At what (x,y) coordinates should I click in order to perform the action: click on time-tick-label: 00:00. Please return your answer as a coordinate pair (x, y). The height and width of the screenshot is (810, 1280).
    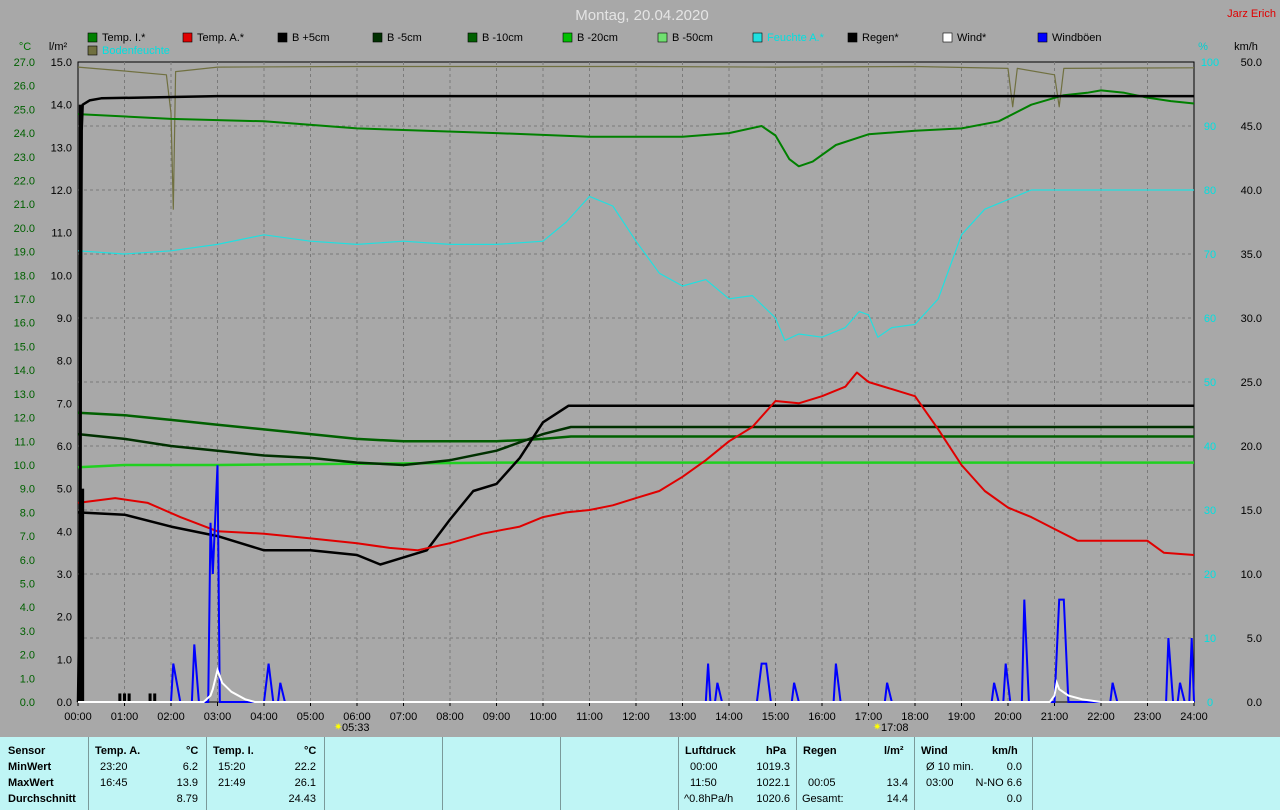
    Looking at the image, I should click on (78, 717).